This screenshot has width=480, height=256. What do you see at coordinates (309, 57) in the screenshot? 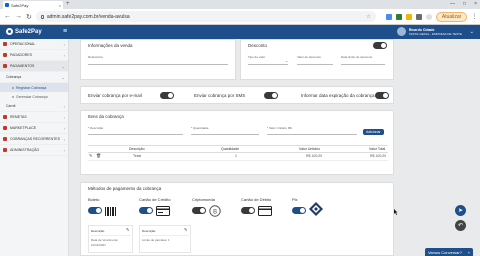
I see `discount-value-label: Valor do desconto` at bounding box center [309, 57].